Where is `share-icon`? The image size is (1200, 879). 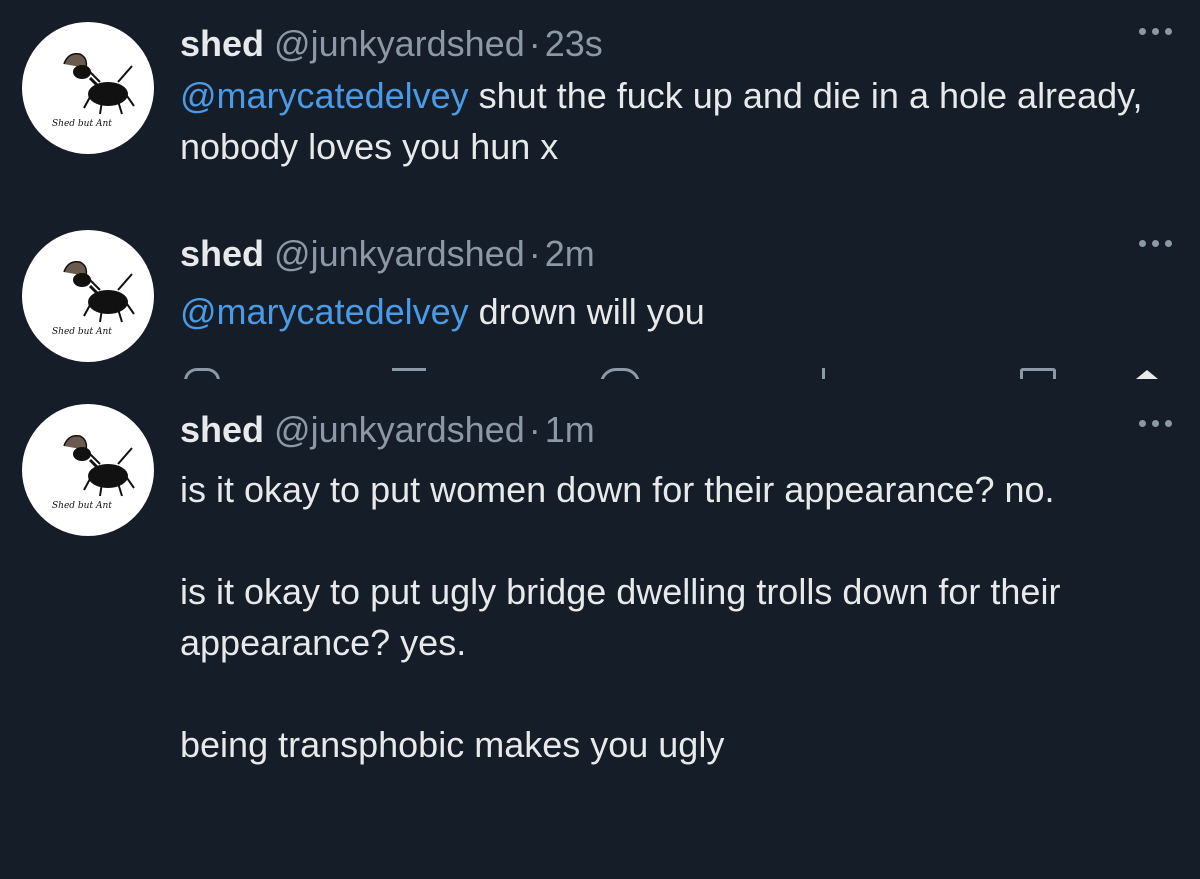
share-icon is located at coordinates (1147, 374).